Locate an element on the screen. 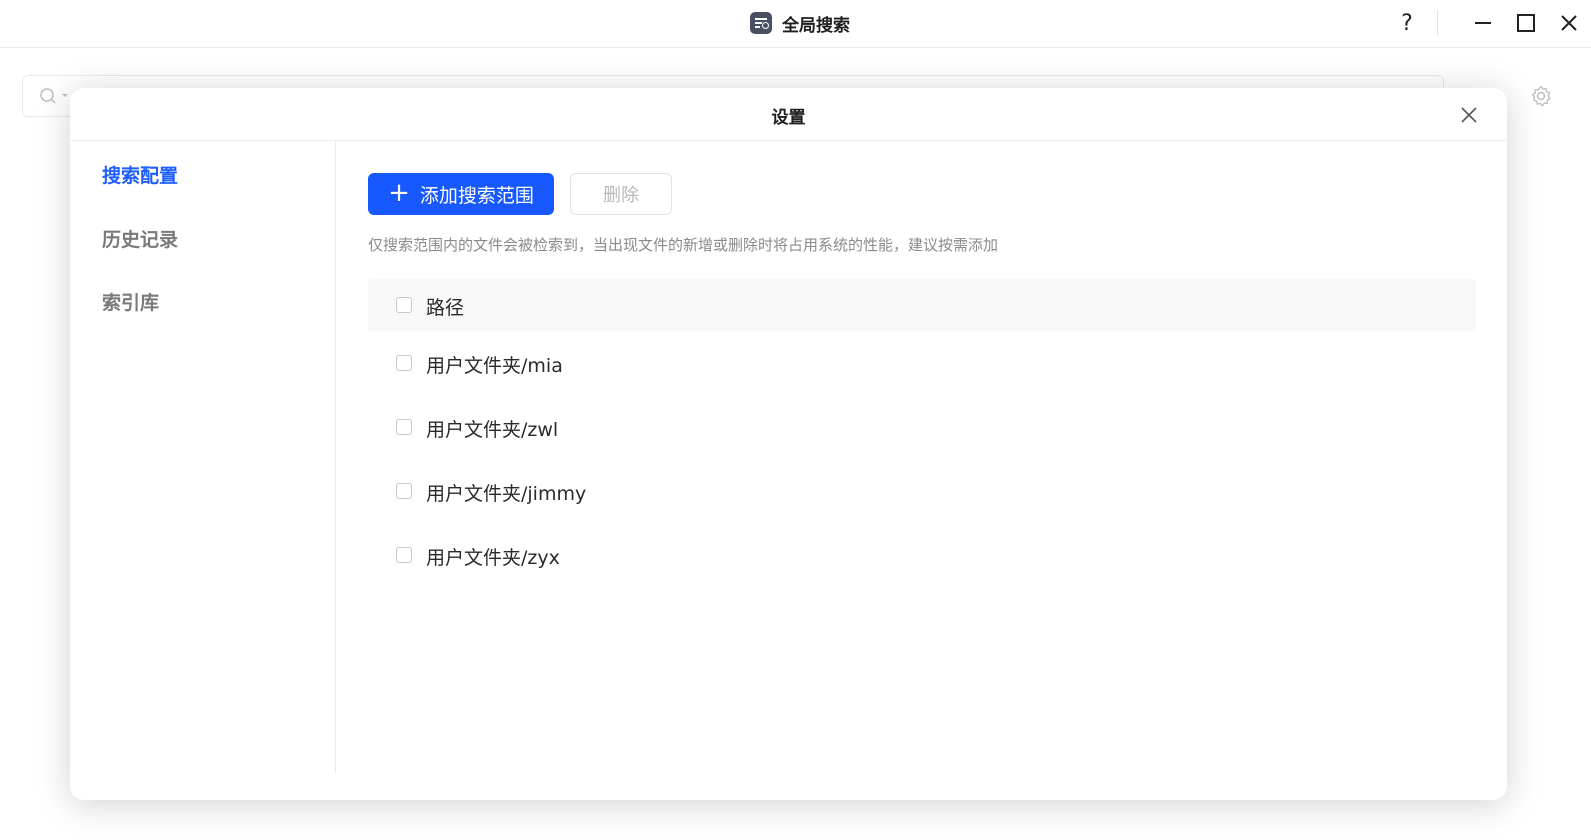  path-cell: 用户文件夹/mia is located at coordinates (494, 366).